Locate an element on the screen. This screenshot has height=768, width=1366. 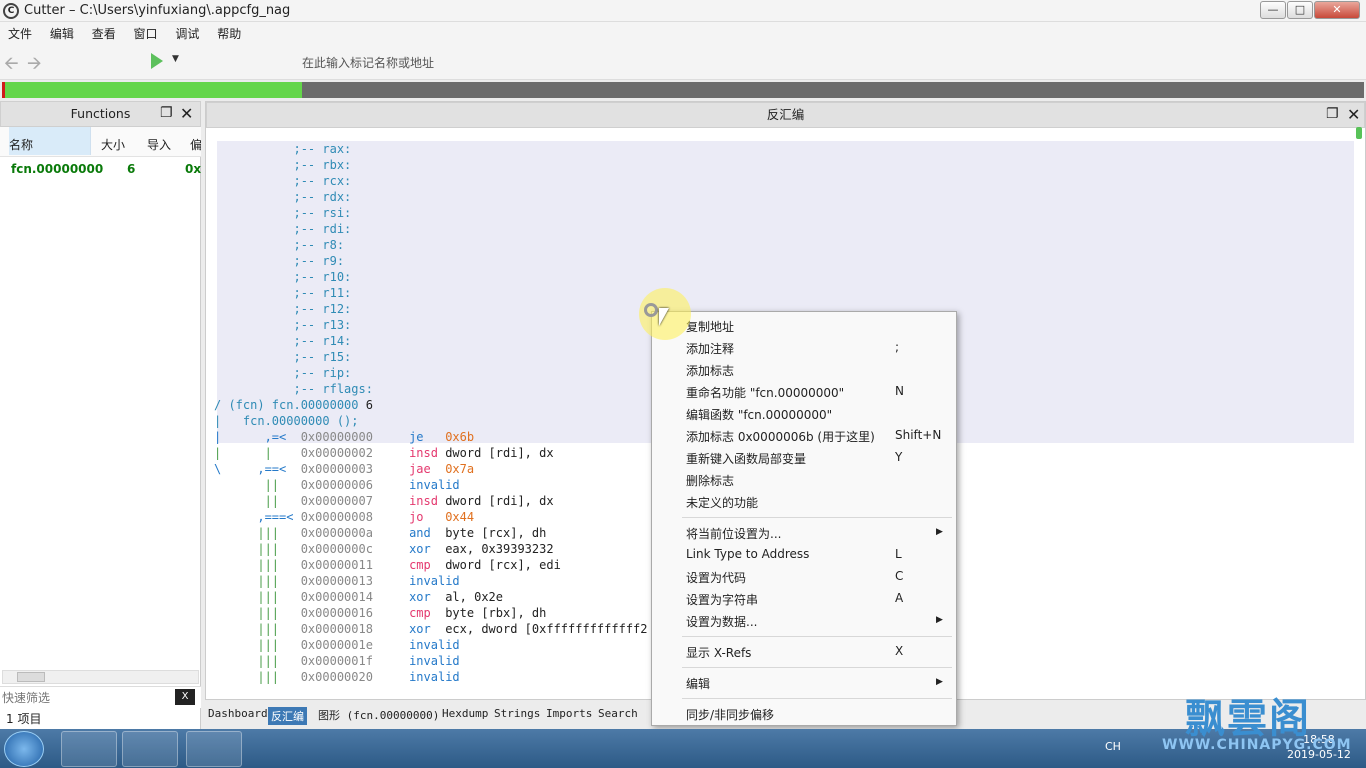
shortcut-add-flag-here: Shift+N is located at coordinates (918, 435).